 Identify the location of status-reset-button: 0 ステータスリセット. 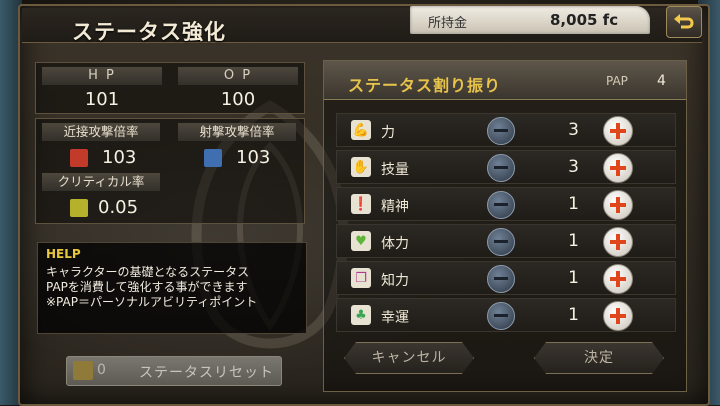
(174, 371).